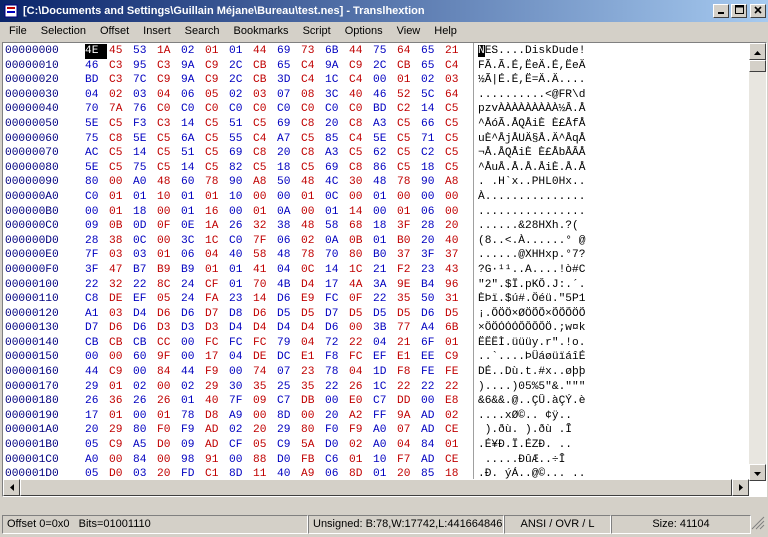 The image size is (768, 537). What do you see at coordinates (277, 285) in the screenshot?
I see `hex-row: 22 32 22 8C 24 CF 01 70 4B D4 17 4A 3A 9E B4 96` at bounding box center [277, 285].